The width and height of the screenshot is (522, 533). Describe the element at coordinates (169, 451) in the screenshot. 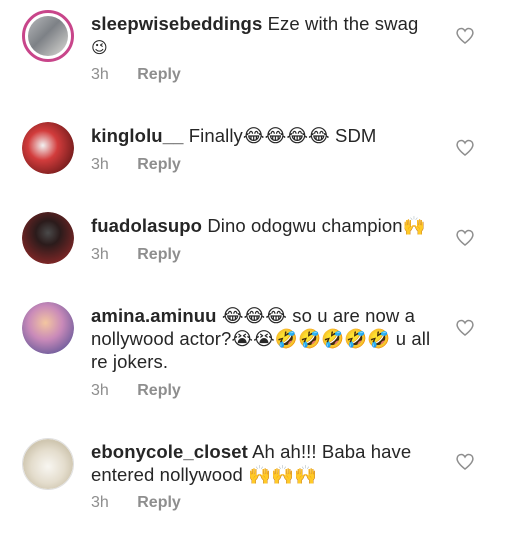

I see `comment-username: ebonycole_closet` at that location.